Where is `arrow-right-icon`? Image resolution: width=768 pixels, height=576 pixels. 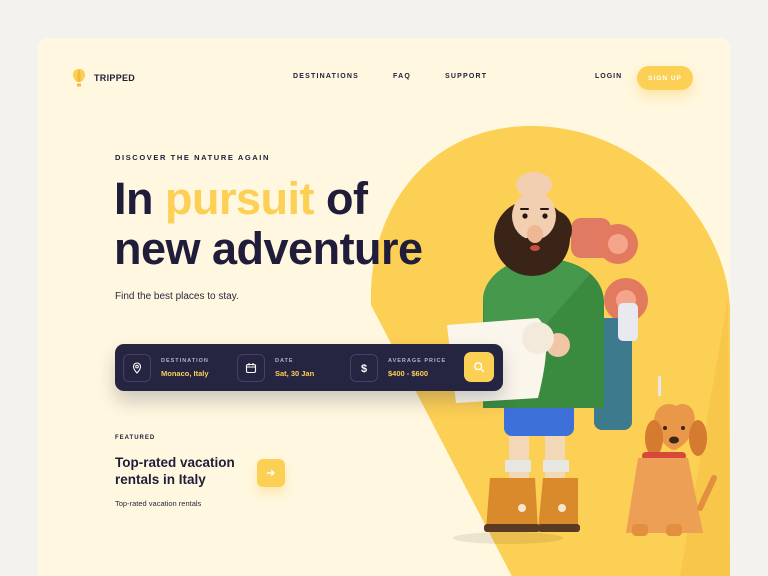 arrow-right-icon is located at coordinates (270, 473).